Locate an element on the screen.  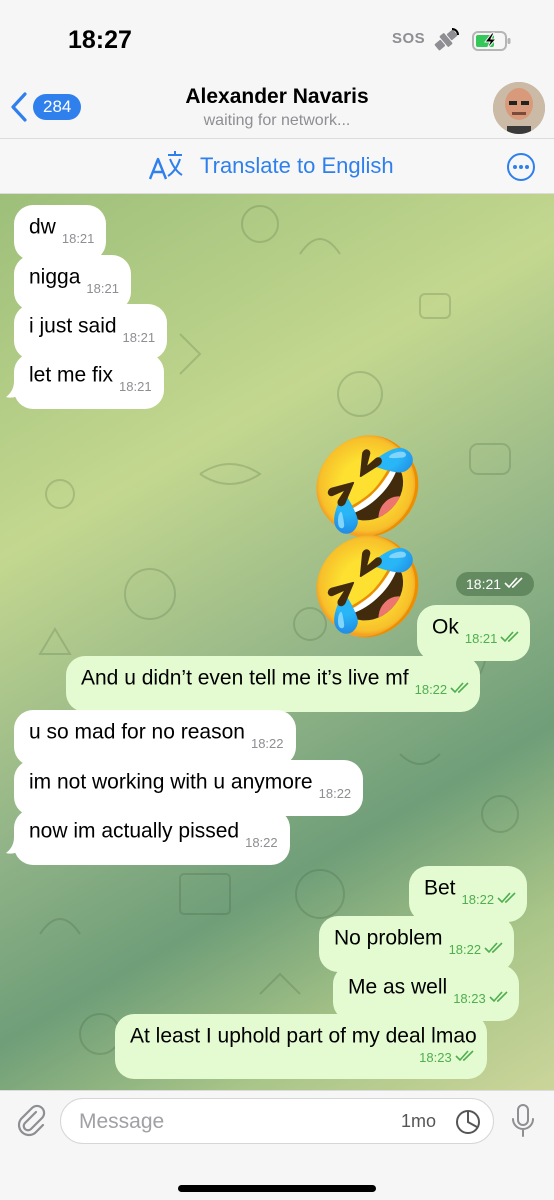
battery-charging-icon is located at coordinates (491, 41).